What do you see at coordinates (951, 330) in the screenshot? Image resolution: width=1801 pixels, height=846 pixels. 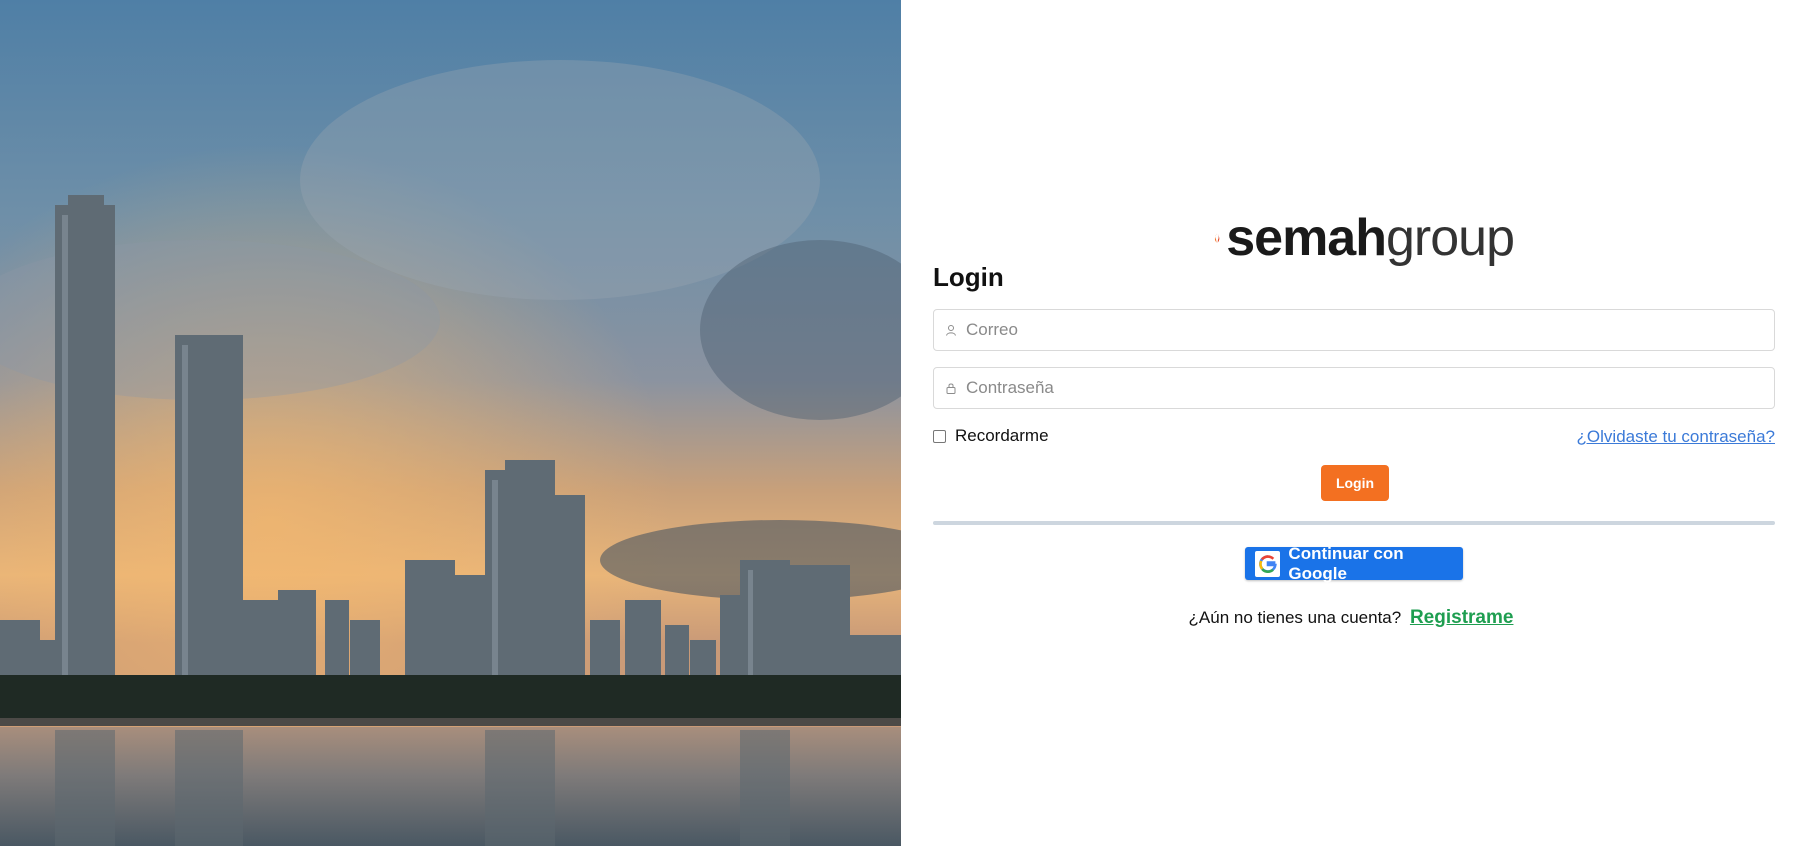 I see `user-icon` at bounding box center [951, 330].